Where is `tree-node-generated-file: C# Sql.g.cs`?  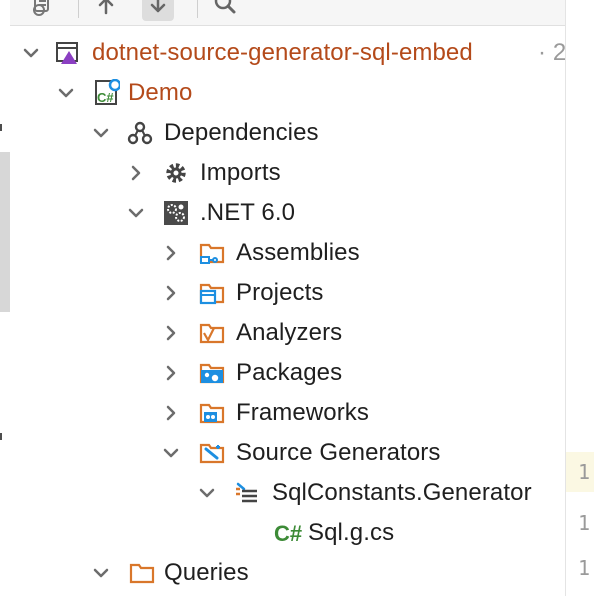
tree-node-generated-file: C# Sql.g.cs is located at coordinates (287, 533).